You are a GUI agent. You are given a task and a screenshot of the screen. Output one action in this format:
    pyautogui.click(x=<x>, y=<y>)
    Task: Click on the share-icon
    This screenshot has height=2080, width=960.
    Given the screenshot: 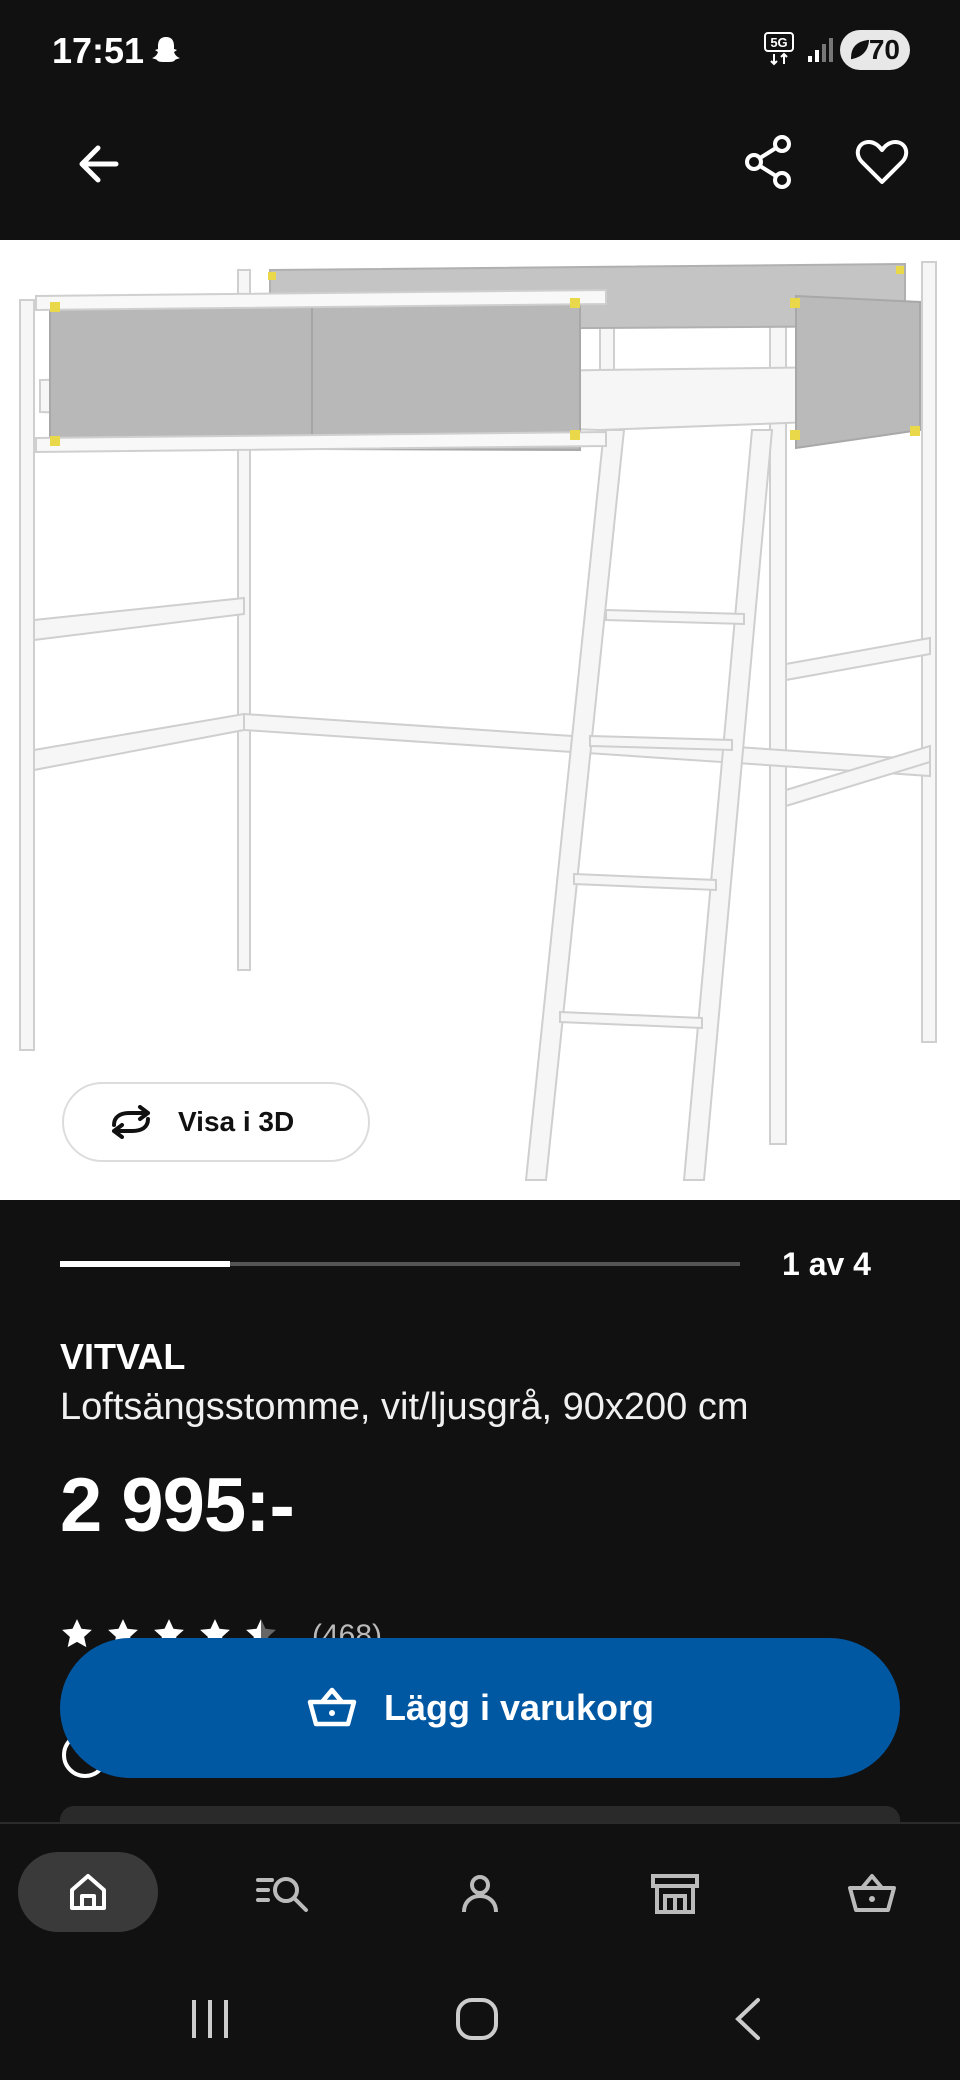 What is the action you would take?
    pyautogui.click(x=768, y=162)
    